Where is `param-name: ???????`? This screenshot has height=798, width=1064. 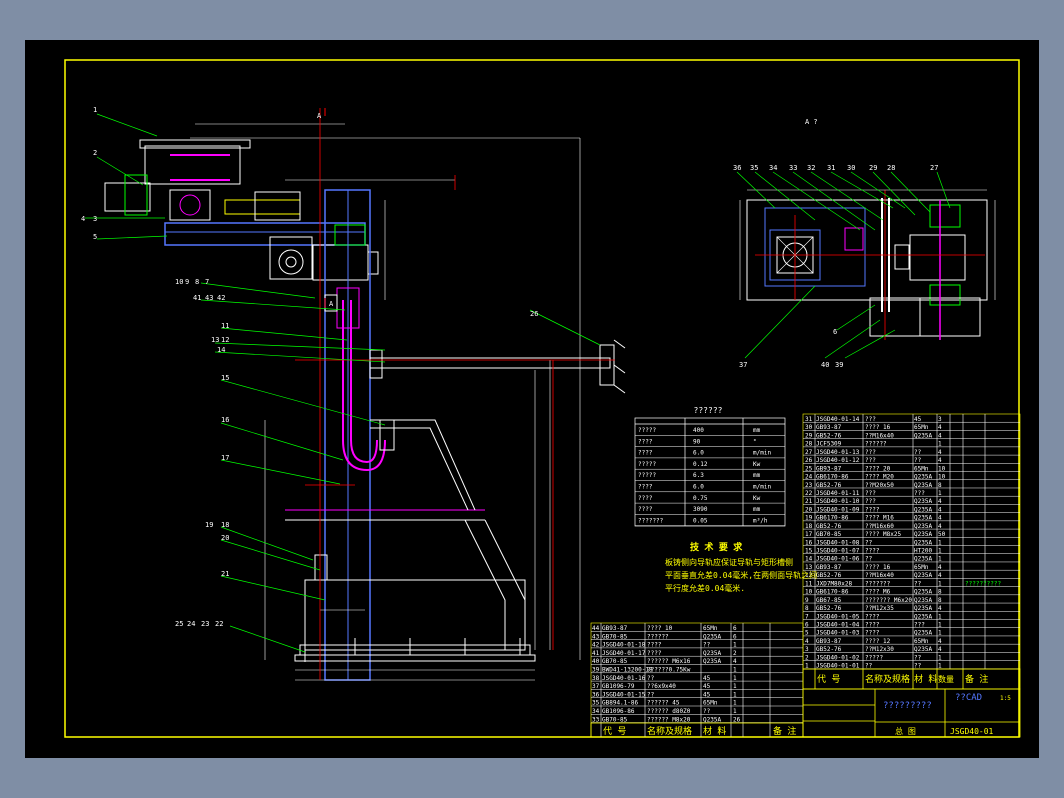
param-name: ??????? is located at coordinates (651, 520).